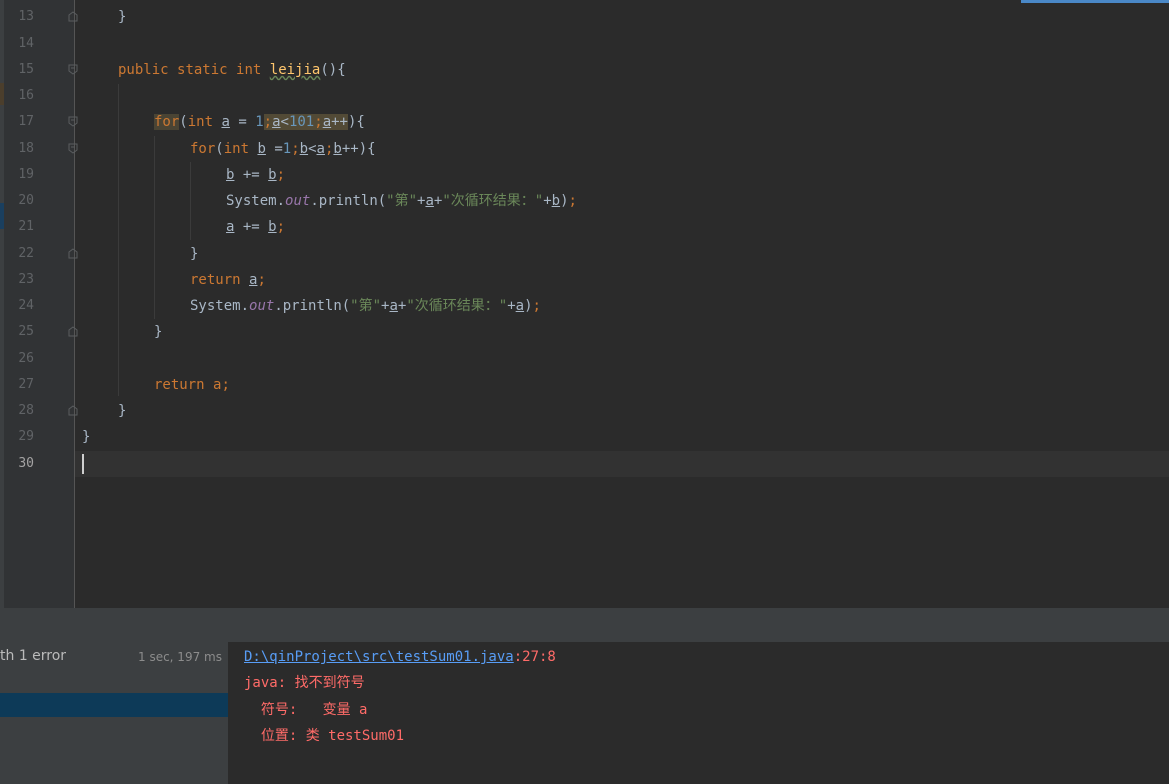 This screenshot has width=1169, height=784. I want to click on code-line: b += b;, so click(256, 175).